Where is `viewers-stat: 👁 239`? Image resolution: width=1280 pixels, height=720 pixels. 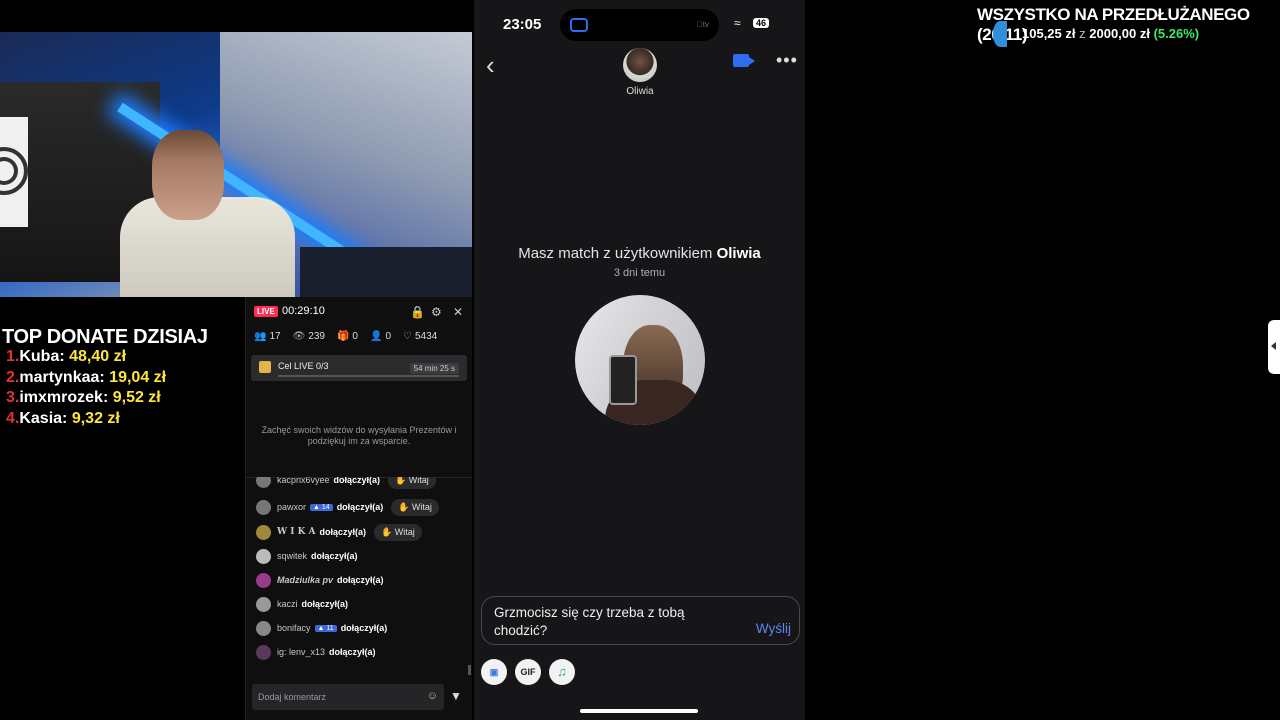
viewers-stat: 👁 239 is located at coordinates (308, 336).